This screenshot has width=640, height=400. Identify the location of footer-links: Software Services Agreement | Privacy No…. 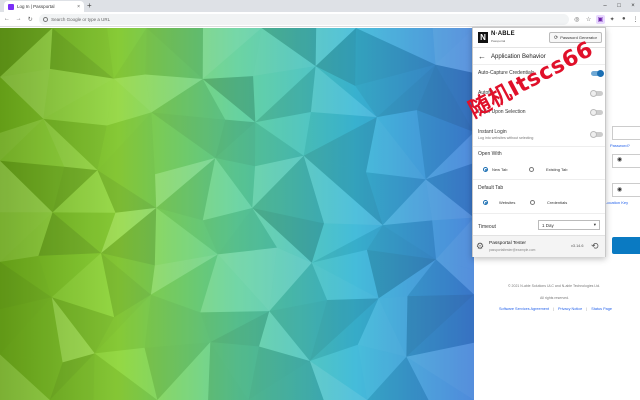
(555, 309).